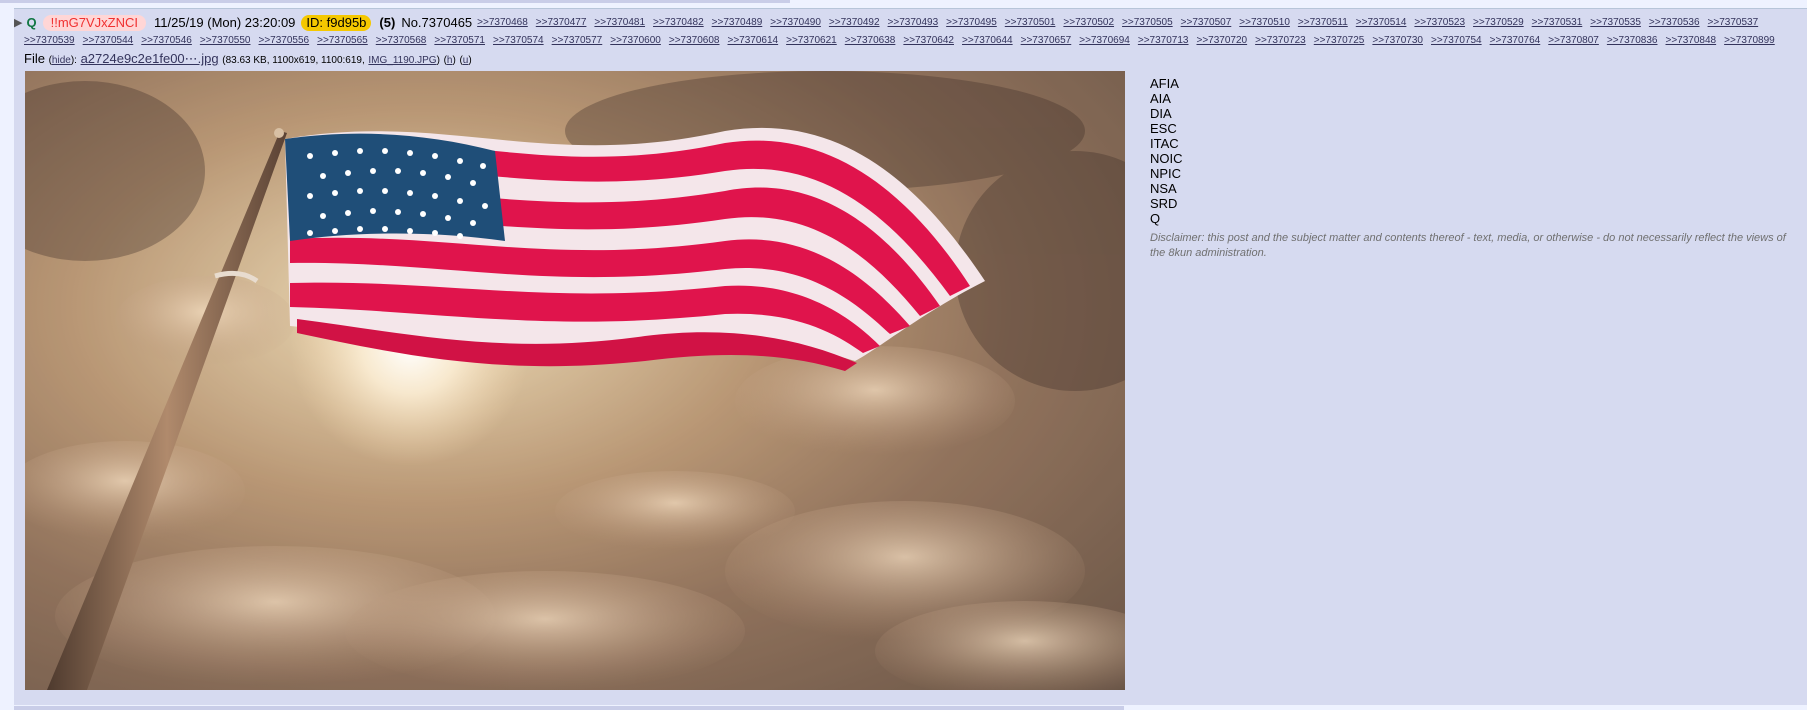  Describe the element at coordinates (971, 22) in the screenshot. I see `backlink: >>7370495` at that location.